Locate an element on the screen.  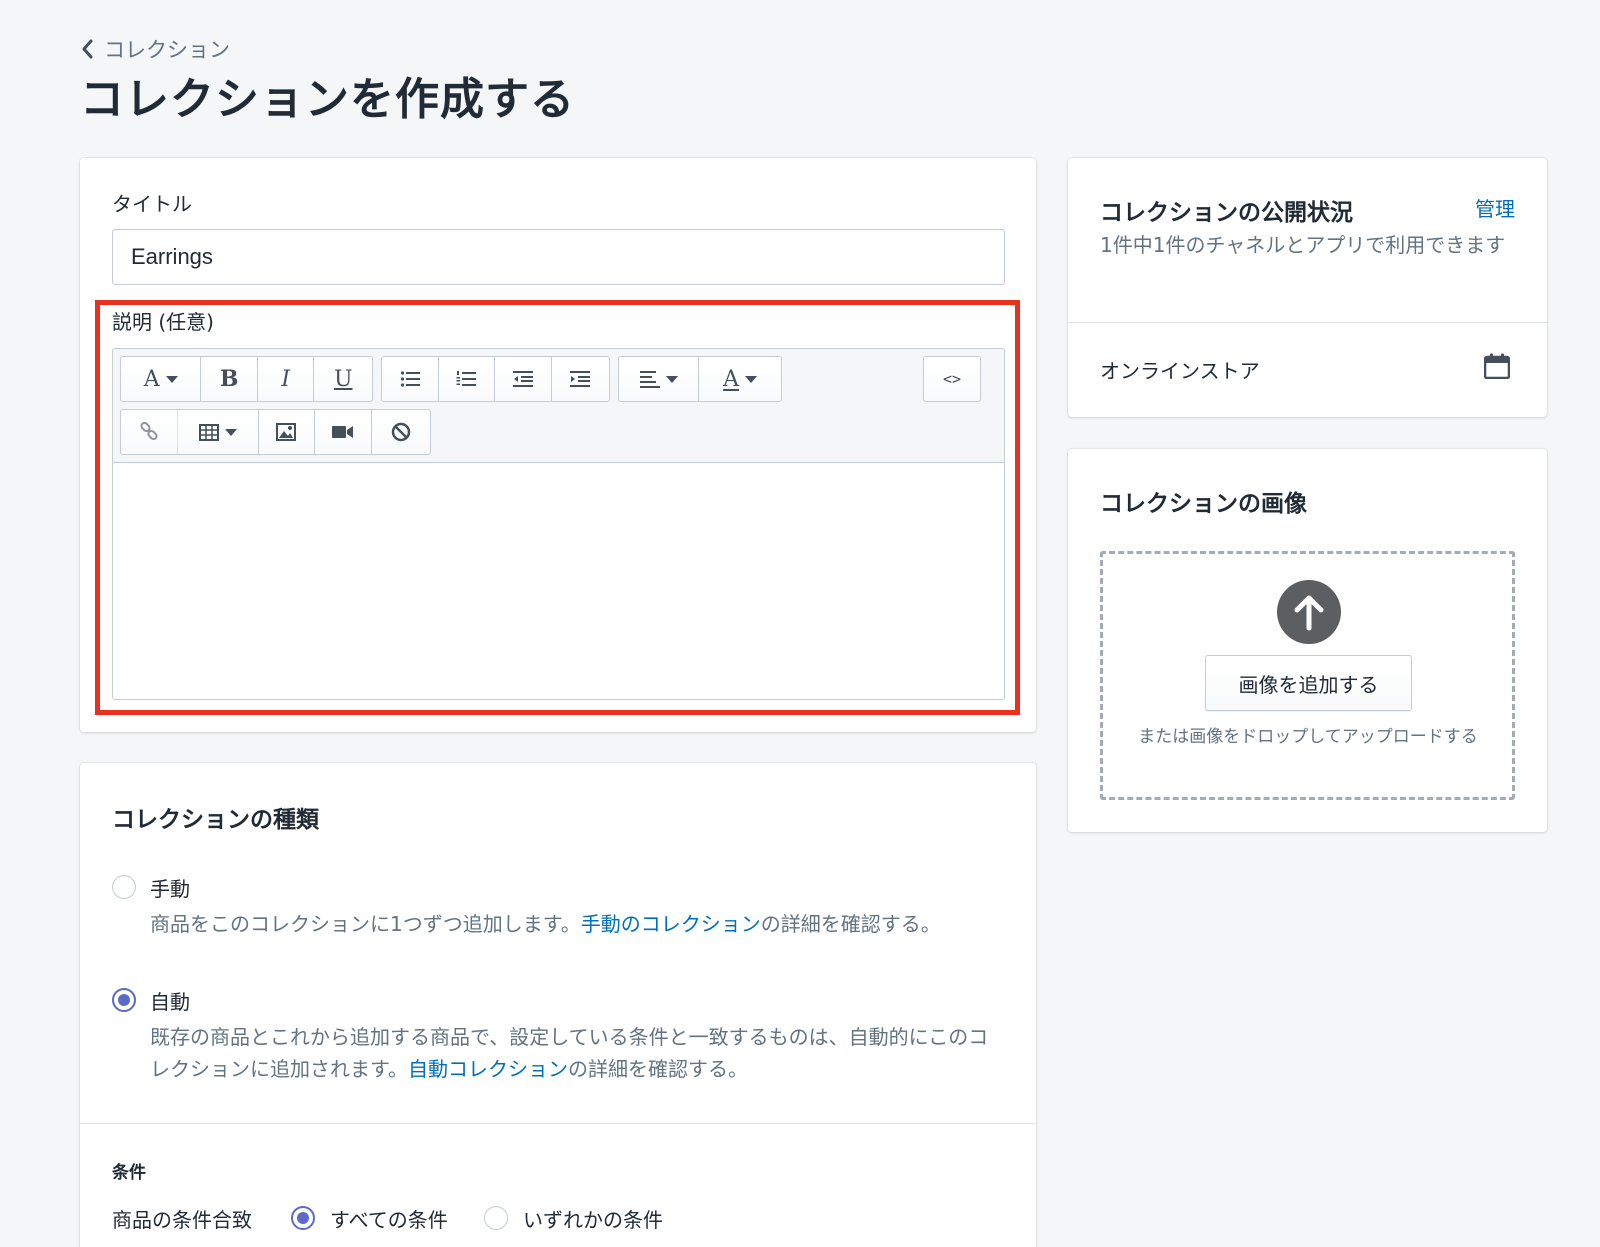
table-dropdown-button is located at coordinates (218, 432).